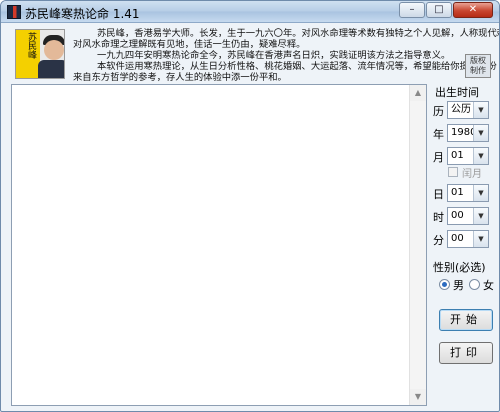  What do you see at coordinates (31, 45) in the screenshot?
I see `portrait-signature: 苏民峰` at bounding box center [31, 45].